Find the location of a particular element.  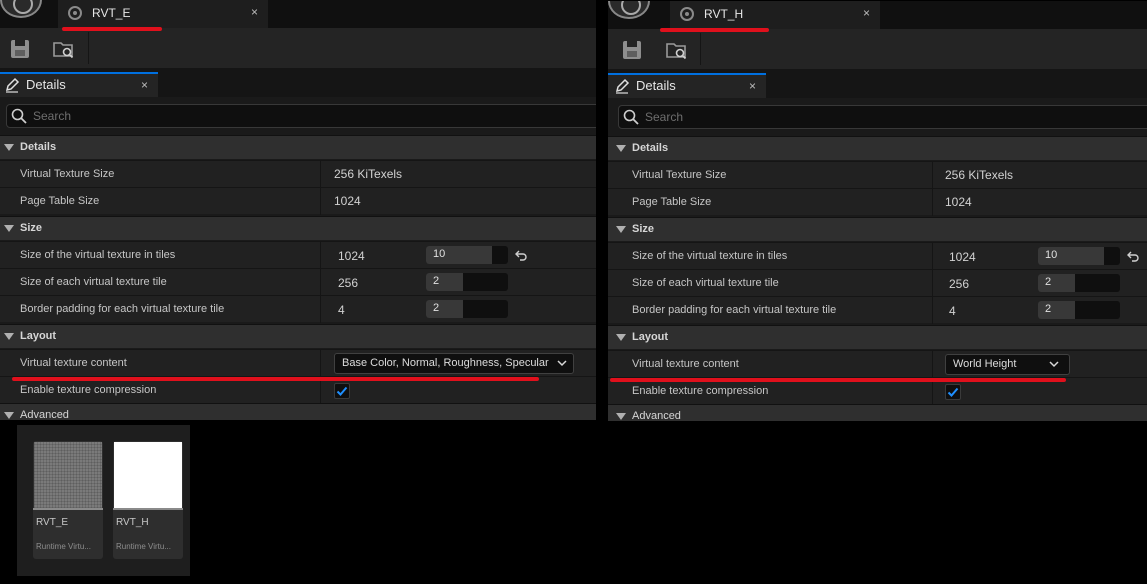

property-value: 256 KiTexels is located at coordinates (368, 174).